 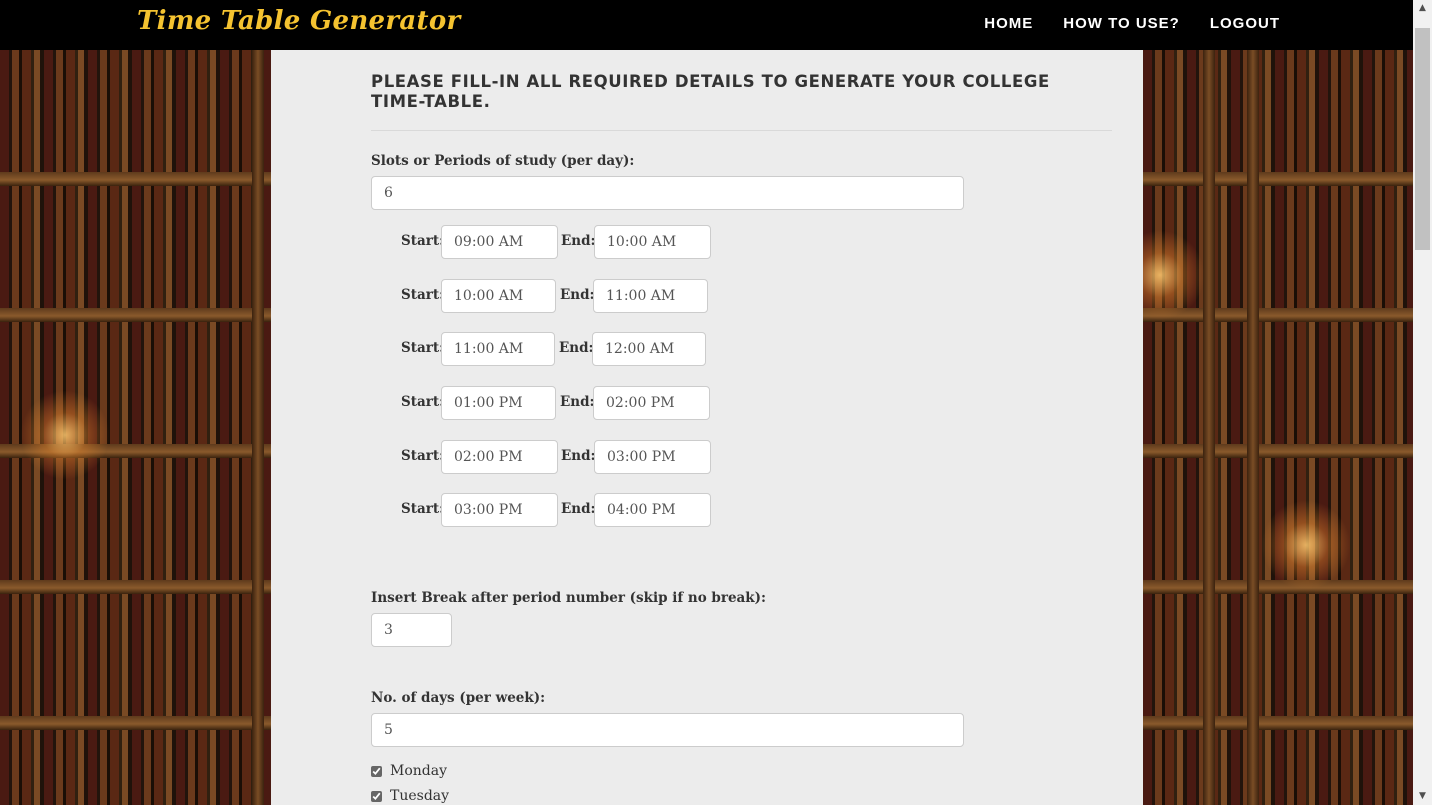 I want to click on slot-3-start-input, so click(x=498, y=349).